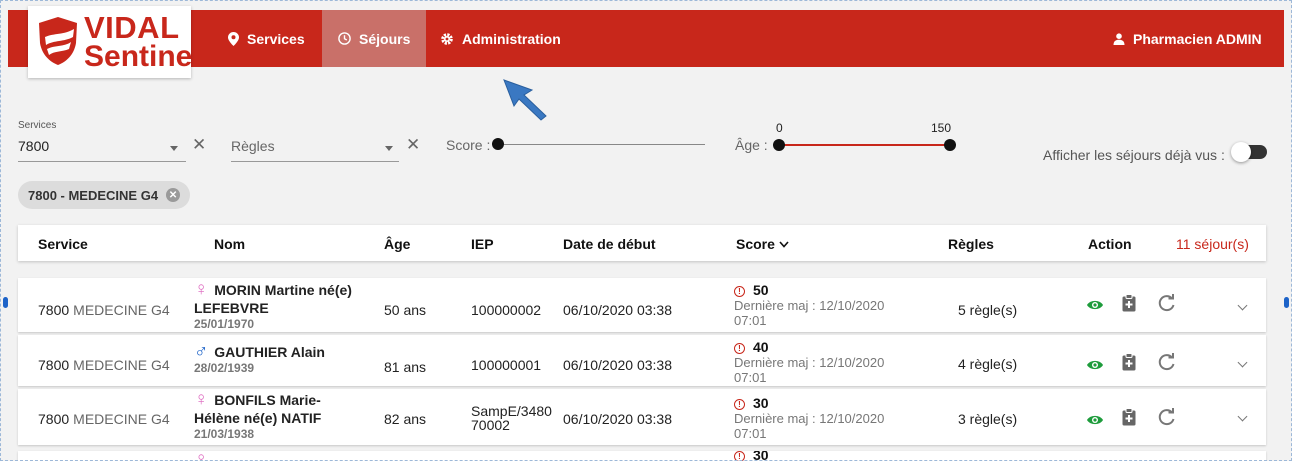 This screenshot has height=461, width=1292. What do you see at coordinates (93, 195) in the screenshot?
I see `service-chip-label: 7800 - MEDECINE G4` at bounding box center [93, 195].